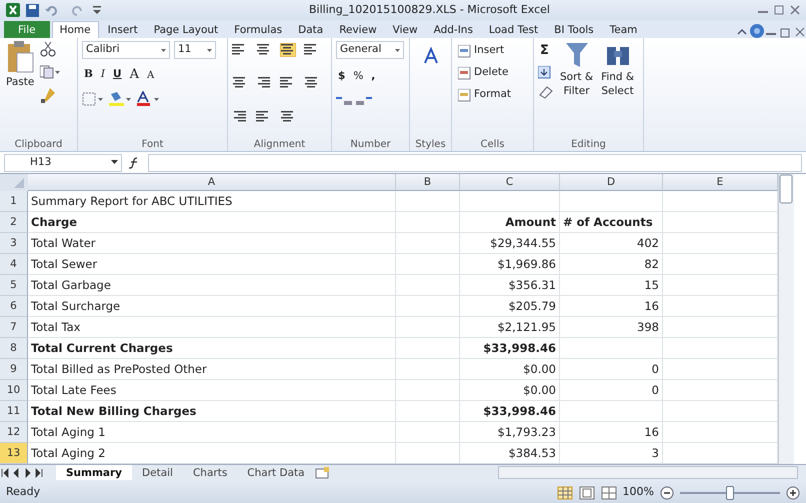 The width and height of the screenshot is (806, 503). Describe the element at coordinates (134, 75) in the screenshot. I see `grow-font-button: A` at that location.